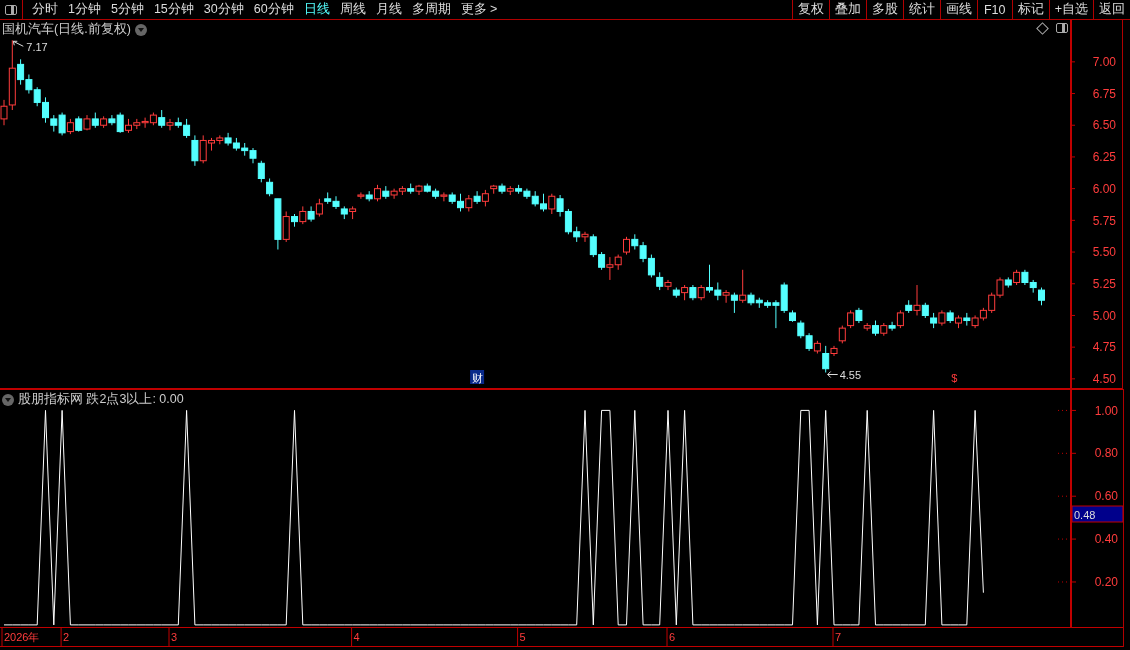  I want to click on period-tab: 5分钟, so click(127, 9).